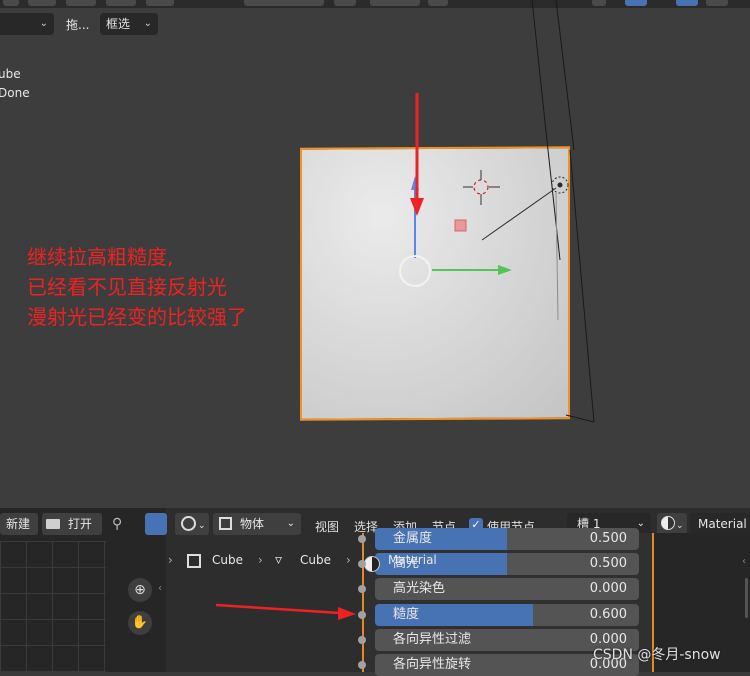 This screenshot has width=750, height=676. Describe the element at coordinates (507, 589) in the screenshot. I see `property-row-specular-tint: 高光染色 0.000` at that location.